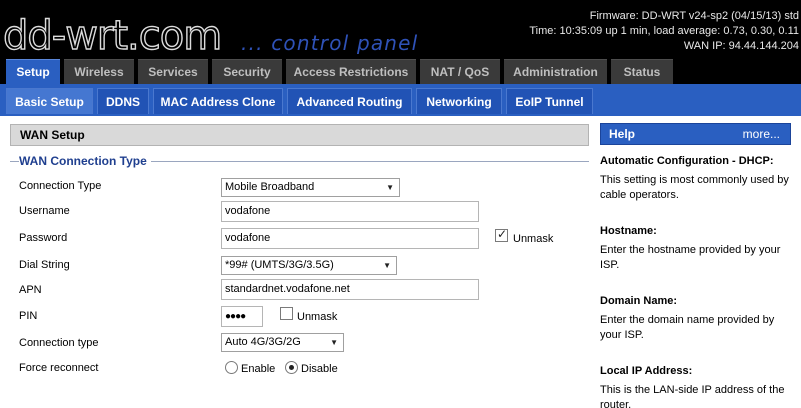 Image resolution: width=801 pixels, height=408 pixels. Describe the element at coordinates (231, 367) in the screenshot. I see `force-reconnect-enable-radio` at that location.